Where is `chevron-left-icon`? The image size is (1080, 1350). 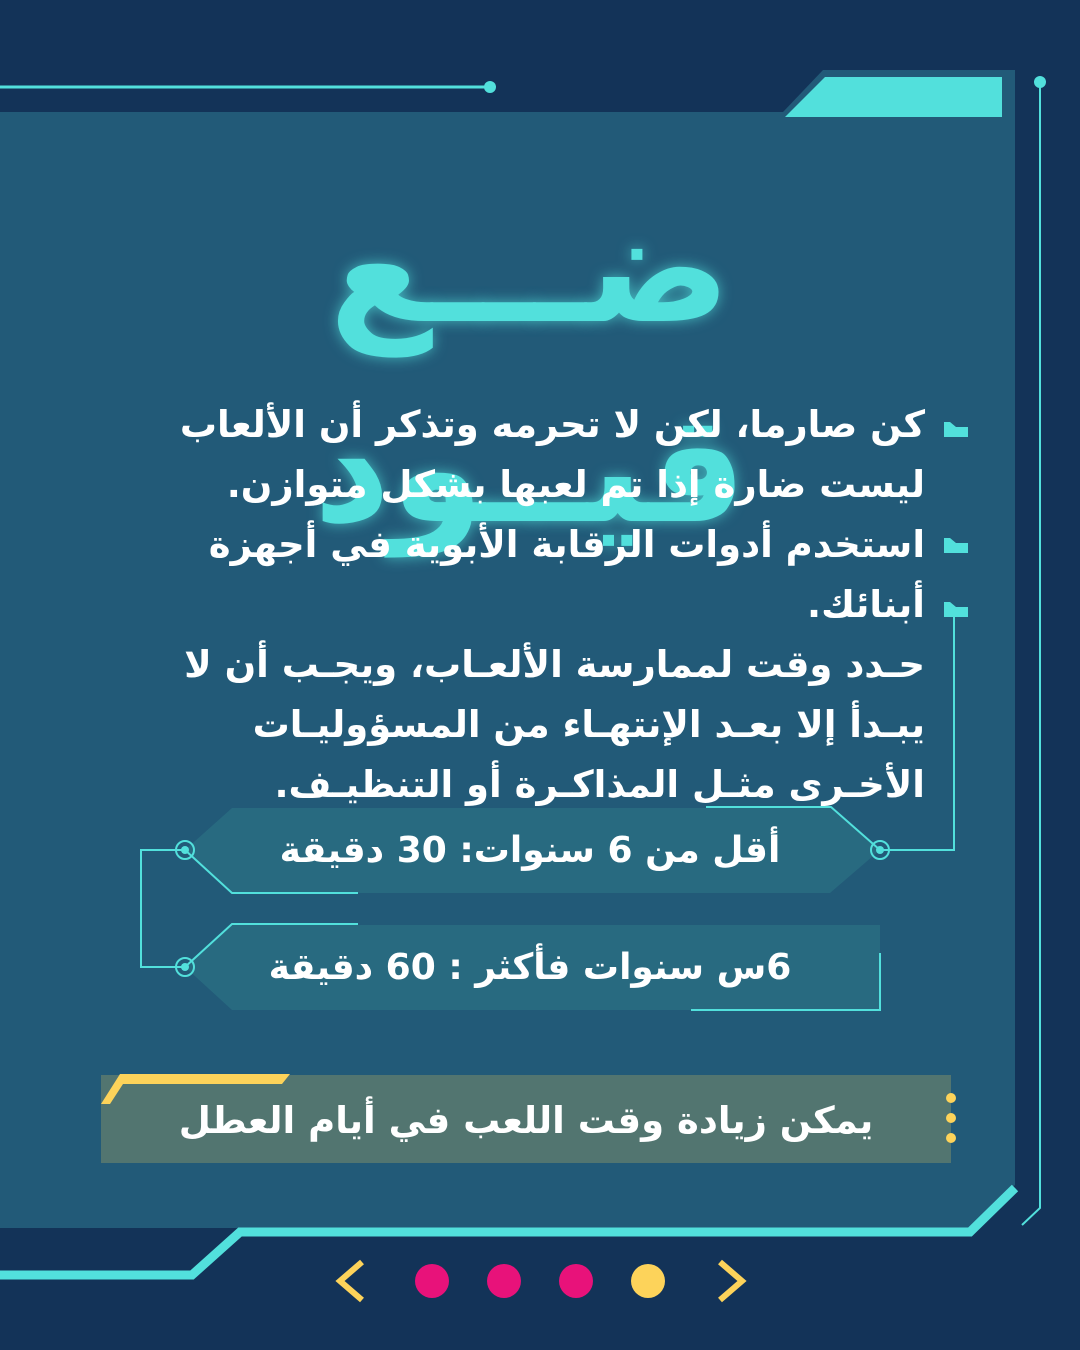
chevron-left-icon is located at coordinates (349, 1281).